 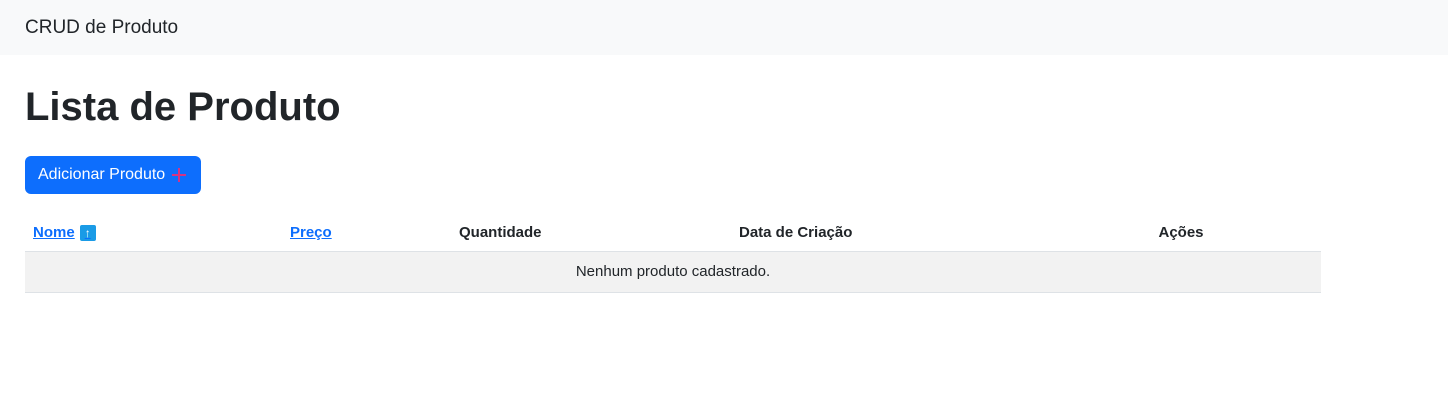 What do you see at coordinates (54, 233) in the screenshot?
I see `column-label-nome: Nome` at bounding box center [54, 233].